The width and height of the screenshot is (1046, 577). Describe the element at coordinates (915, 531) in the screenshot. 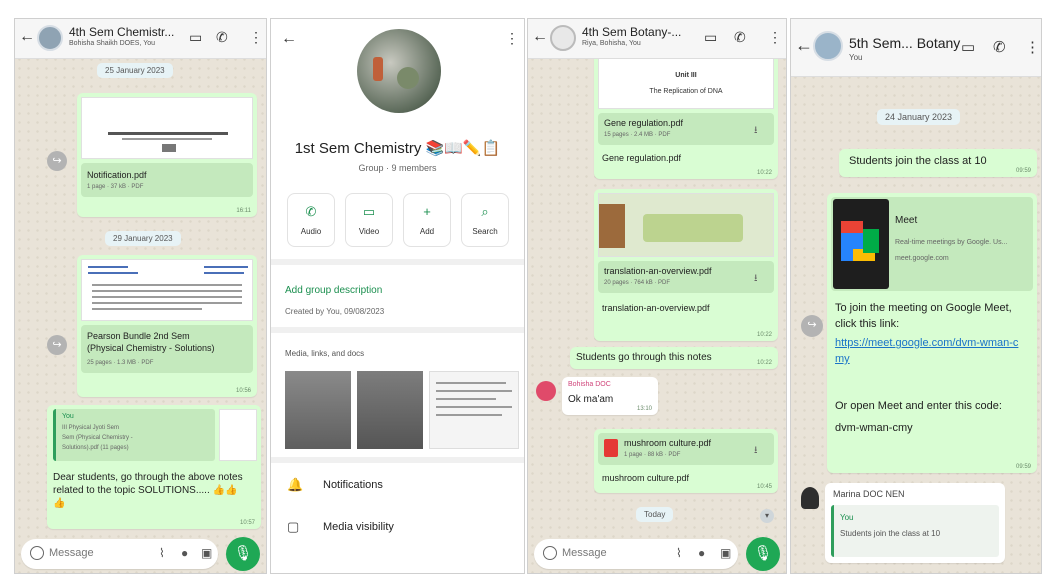

I see `quoted-message: You Students join the class at 10` at that location.